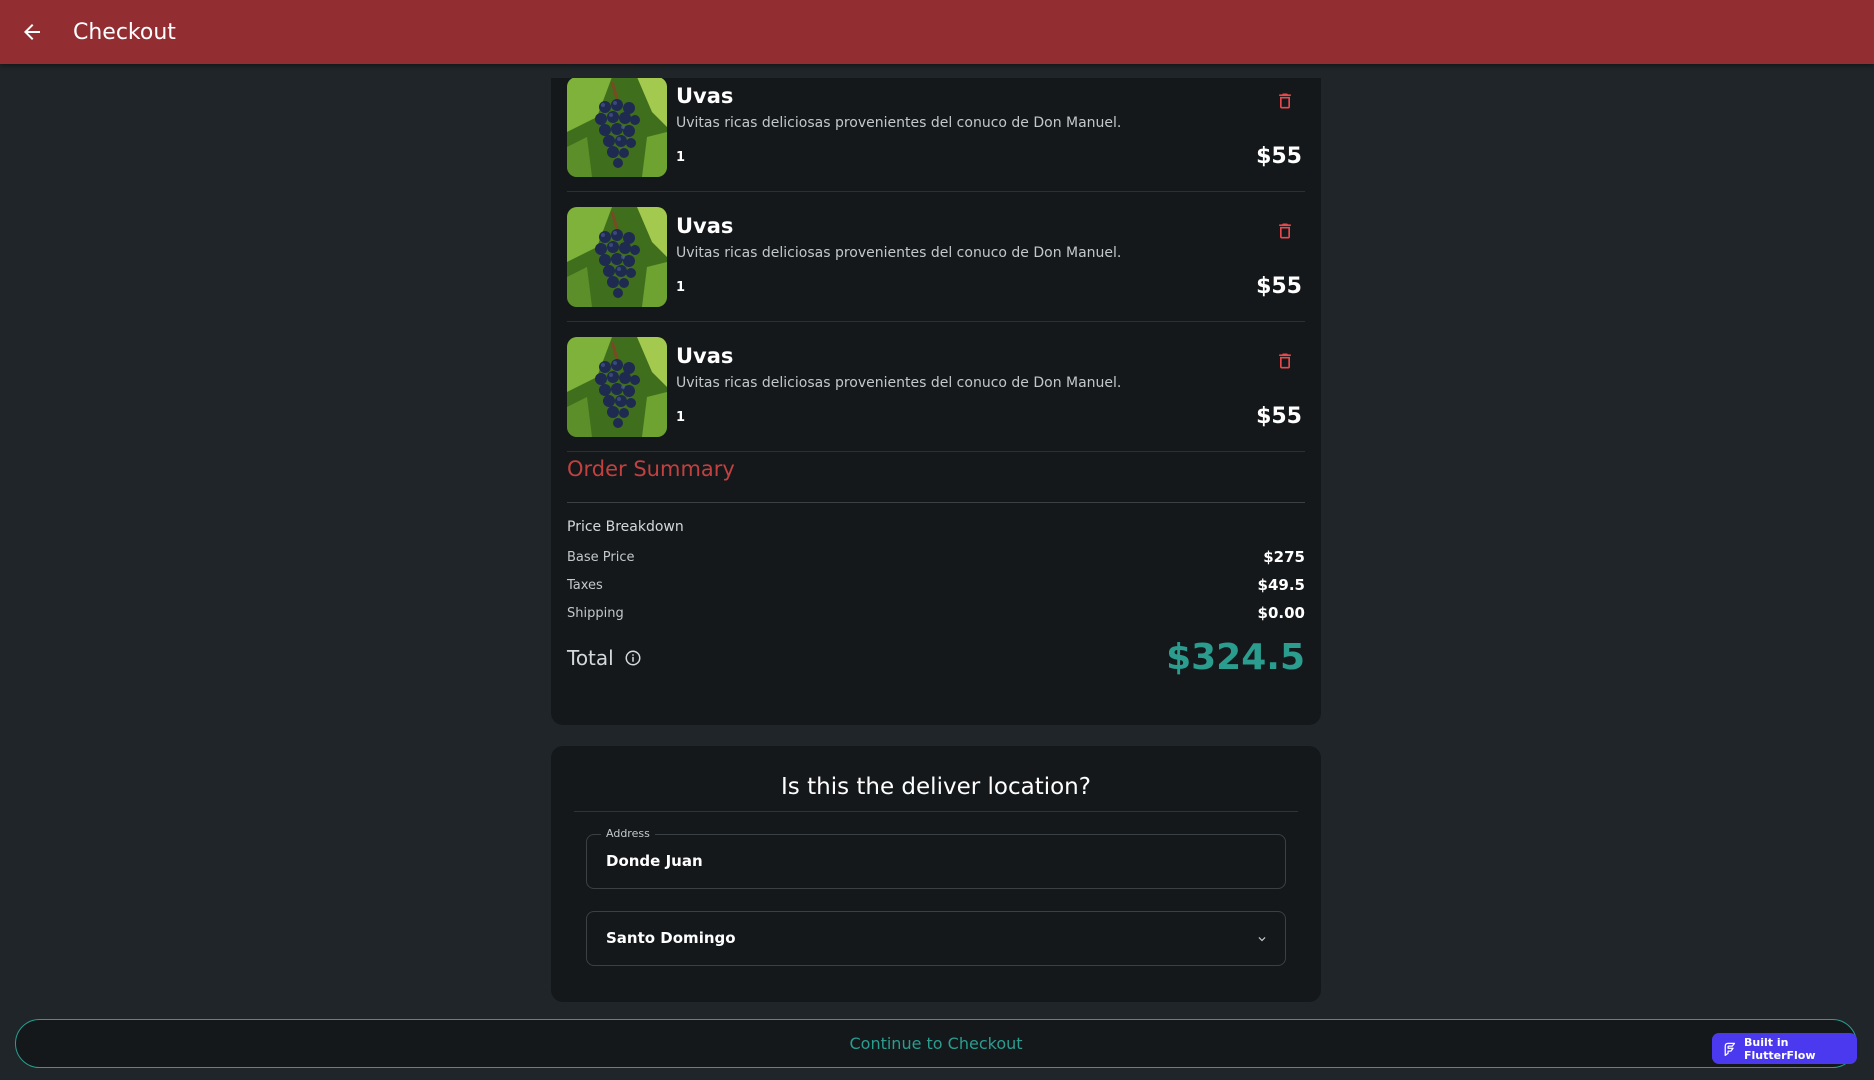 This screenshot has width=1874, height=1080. Describe the element at coordinates (936, 787) in the screenshot. I see `delivery-location-title: Is this the deliver location?` at that location.